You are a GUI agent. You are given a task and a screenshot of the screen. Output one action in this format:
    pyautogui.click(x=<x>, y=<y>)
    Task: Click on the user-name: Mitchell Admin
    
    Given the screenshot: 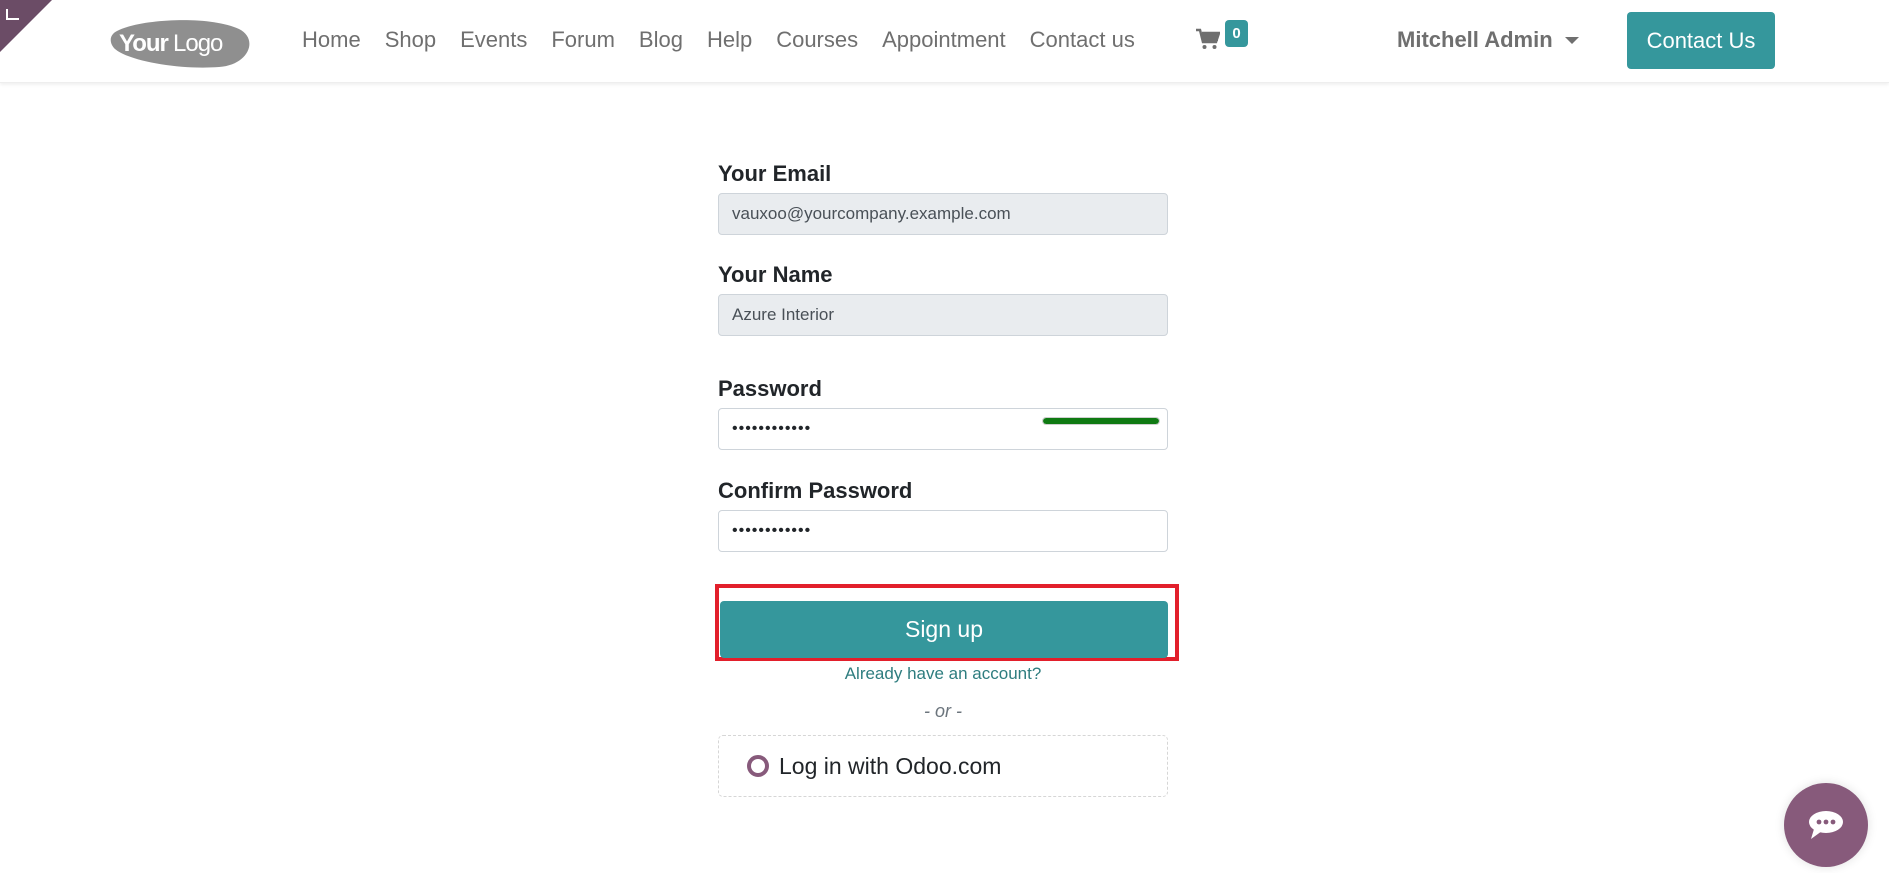 What is the action you would take?
    pyautogui.click(x=1475, y=39)
    